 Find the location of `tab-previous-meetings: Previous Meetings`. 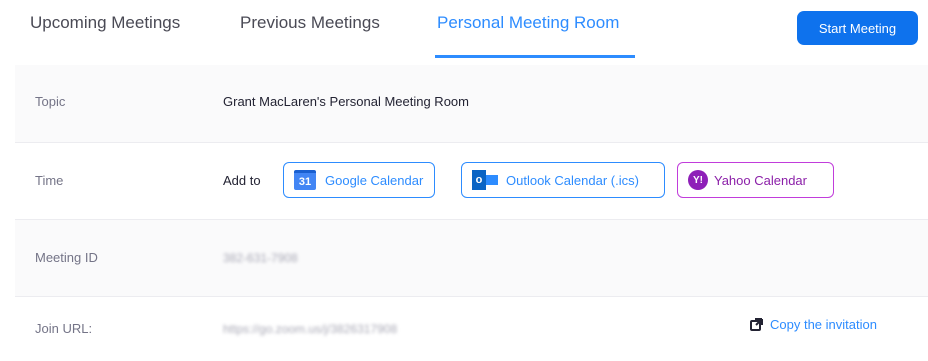

tab-previous-meetings: Previous Meetings is located at coordinates (310, 23).